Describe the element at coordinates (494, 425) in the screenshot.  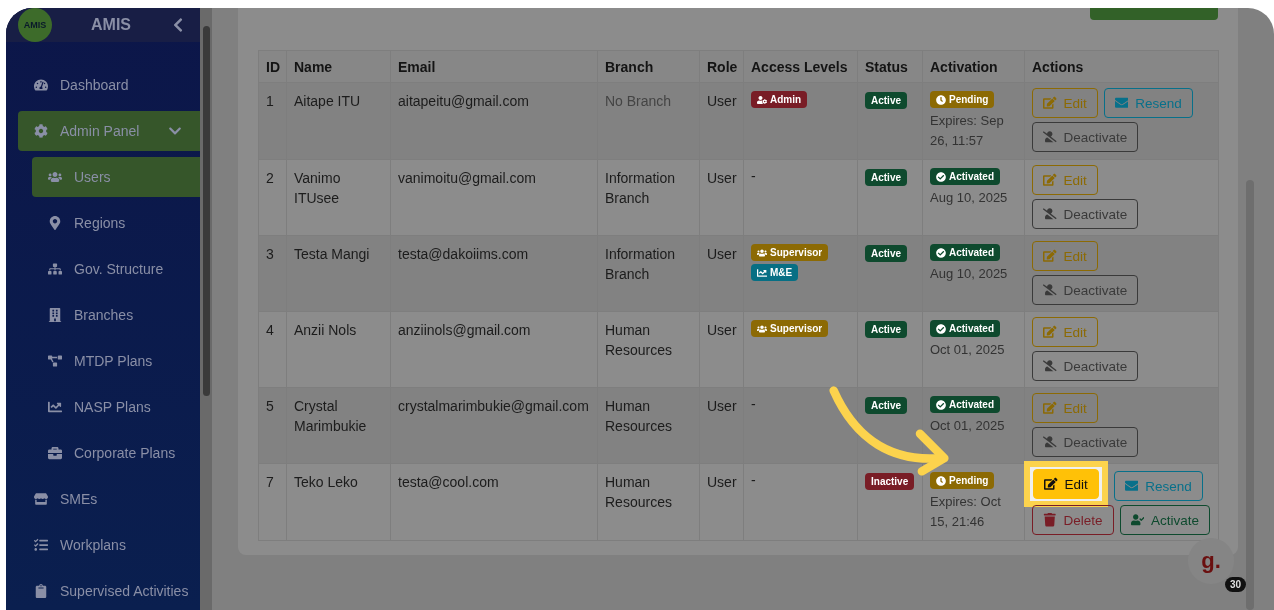
I see `email-cell: crystalmarimbukie@gmail.com` at that location.